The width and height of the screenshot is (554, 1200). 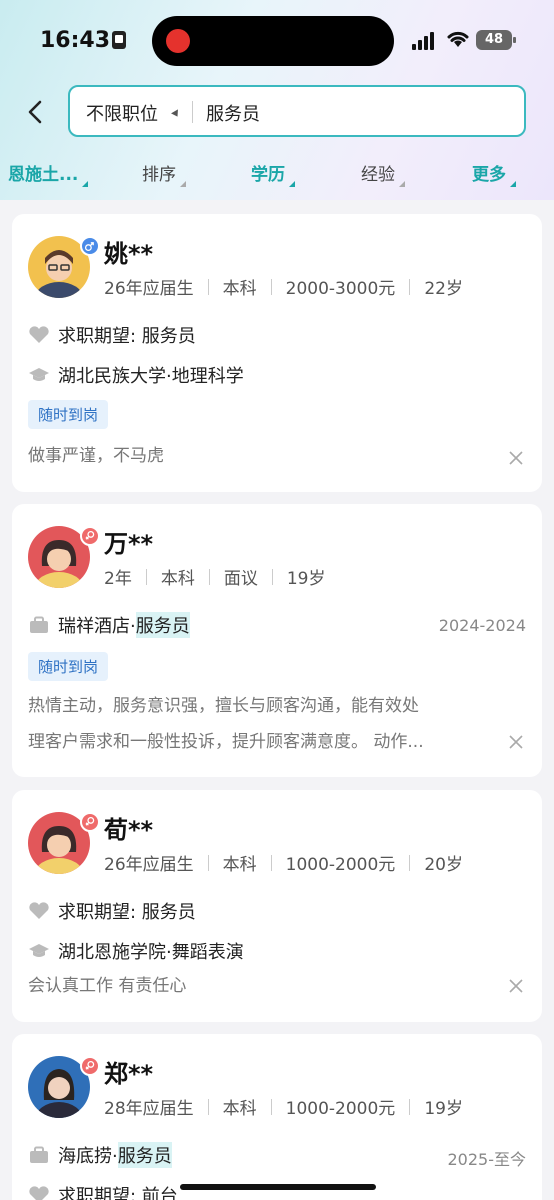 What do you see at coordinates (482, 625) in the screenshot?
I see `work-period: 2024-2024` at bounding box center [482, 625].